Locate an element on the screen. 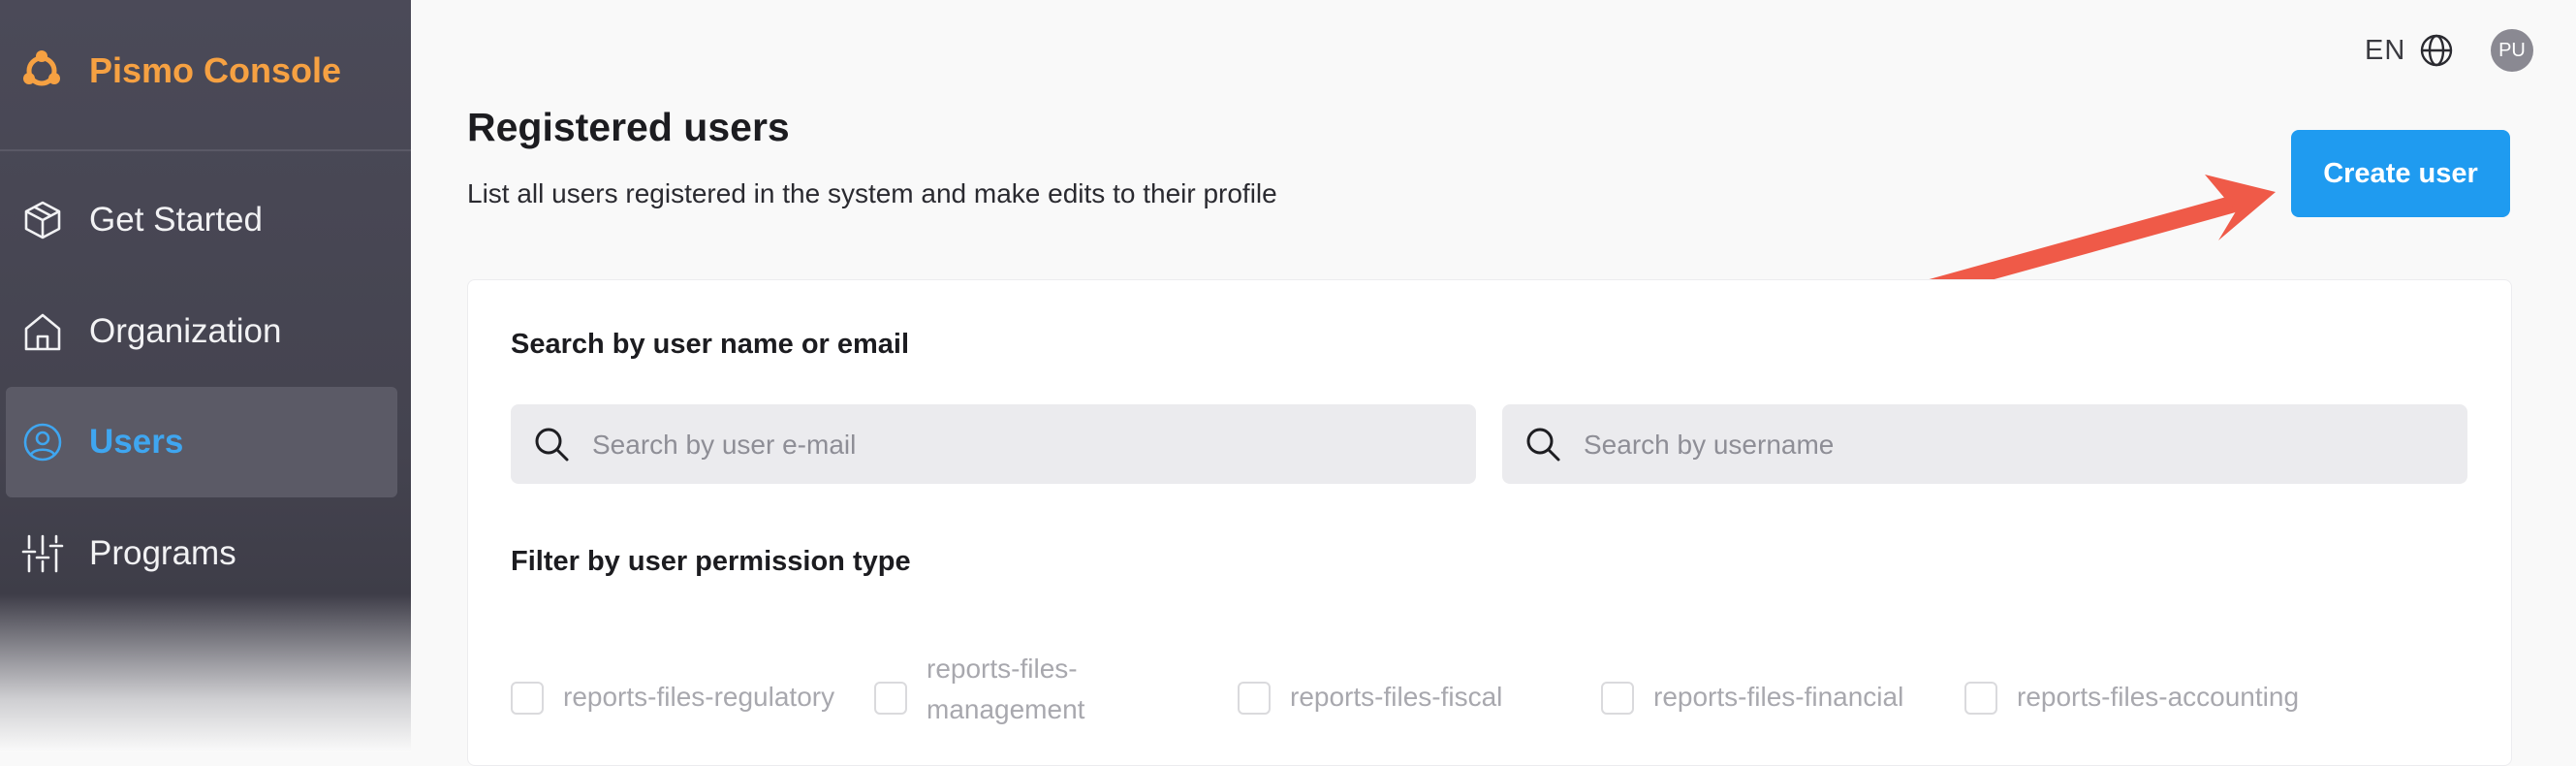 Image resolution: width=2576 pixels, height=766 pixels. sidebar-item-programs: Programs is located at coordinates (201, 553).